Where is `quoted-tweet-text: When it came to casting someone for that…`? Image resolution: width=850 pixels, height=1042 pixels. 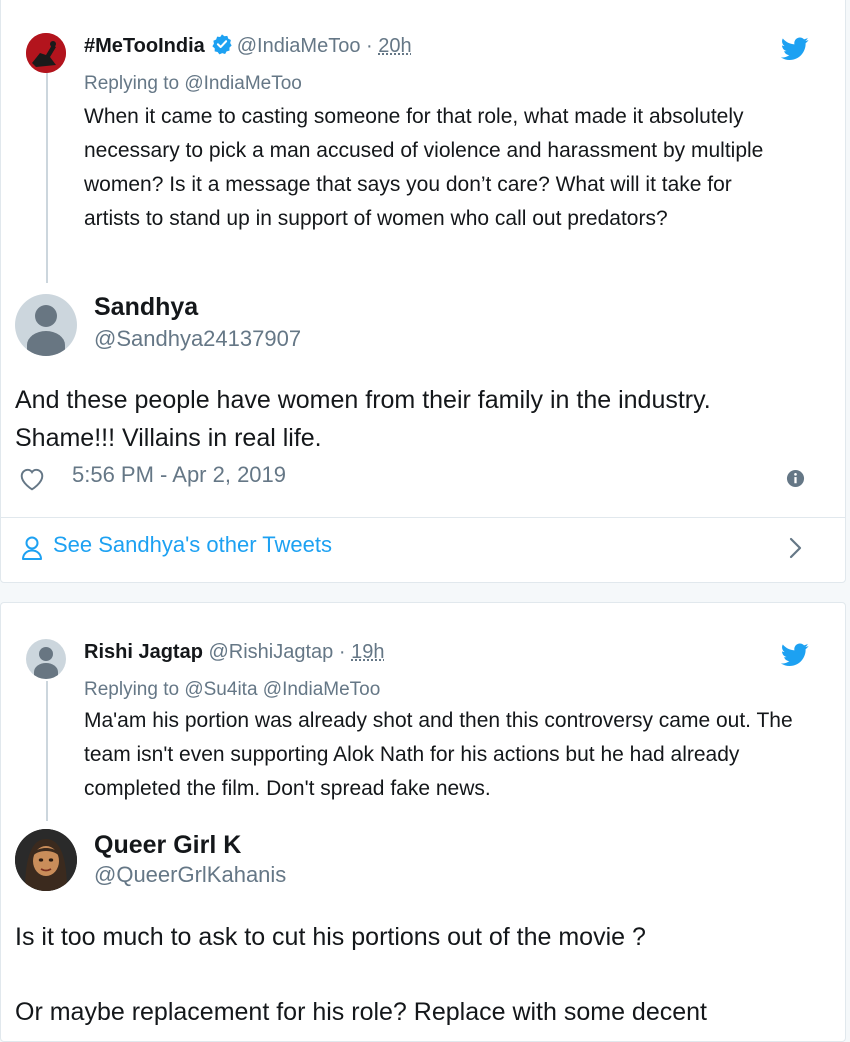 quoted-tweet-text: When it came to casting someone for that… is located at coordinates (424, 167).